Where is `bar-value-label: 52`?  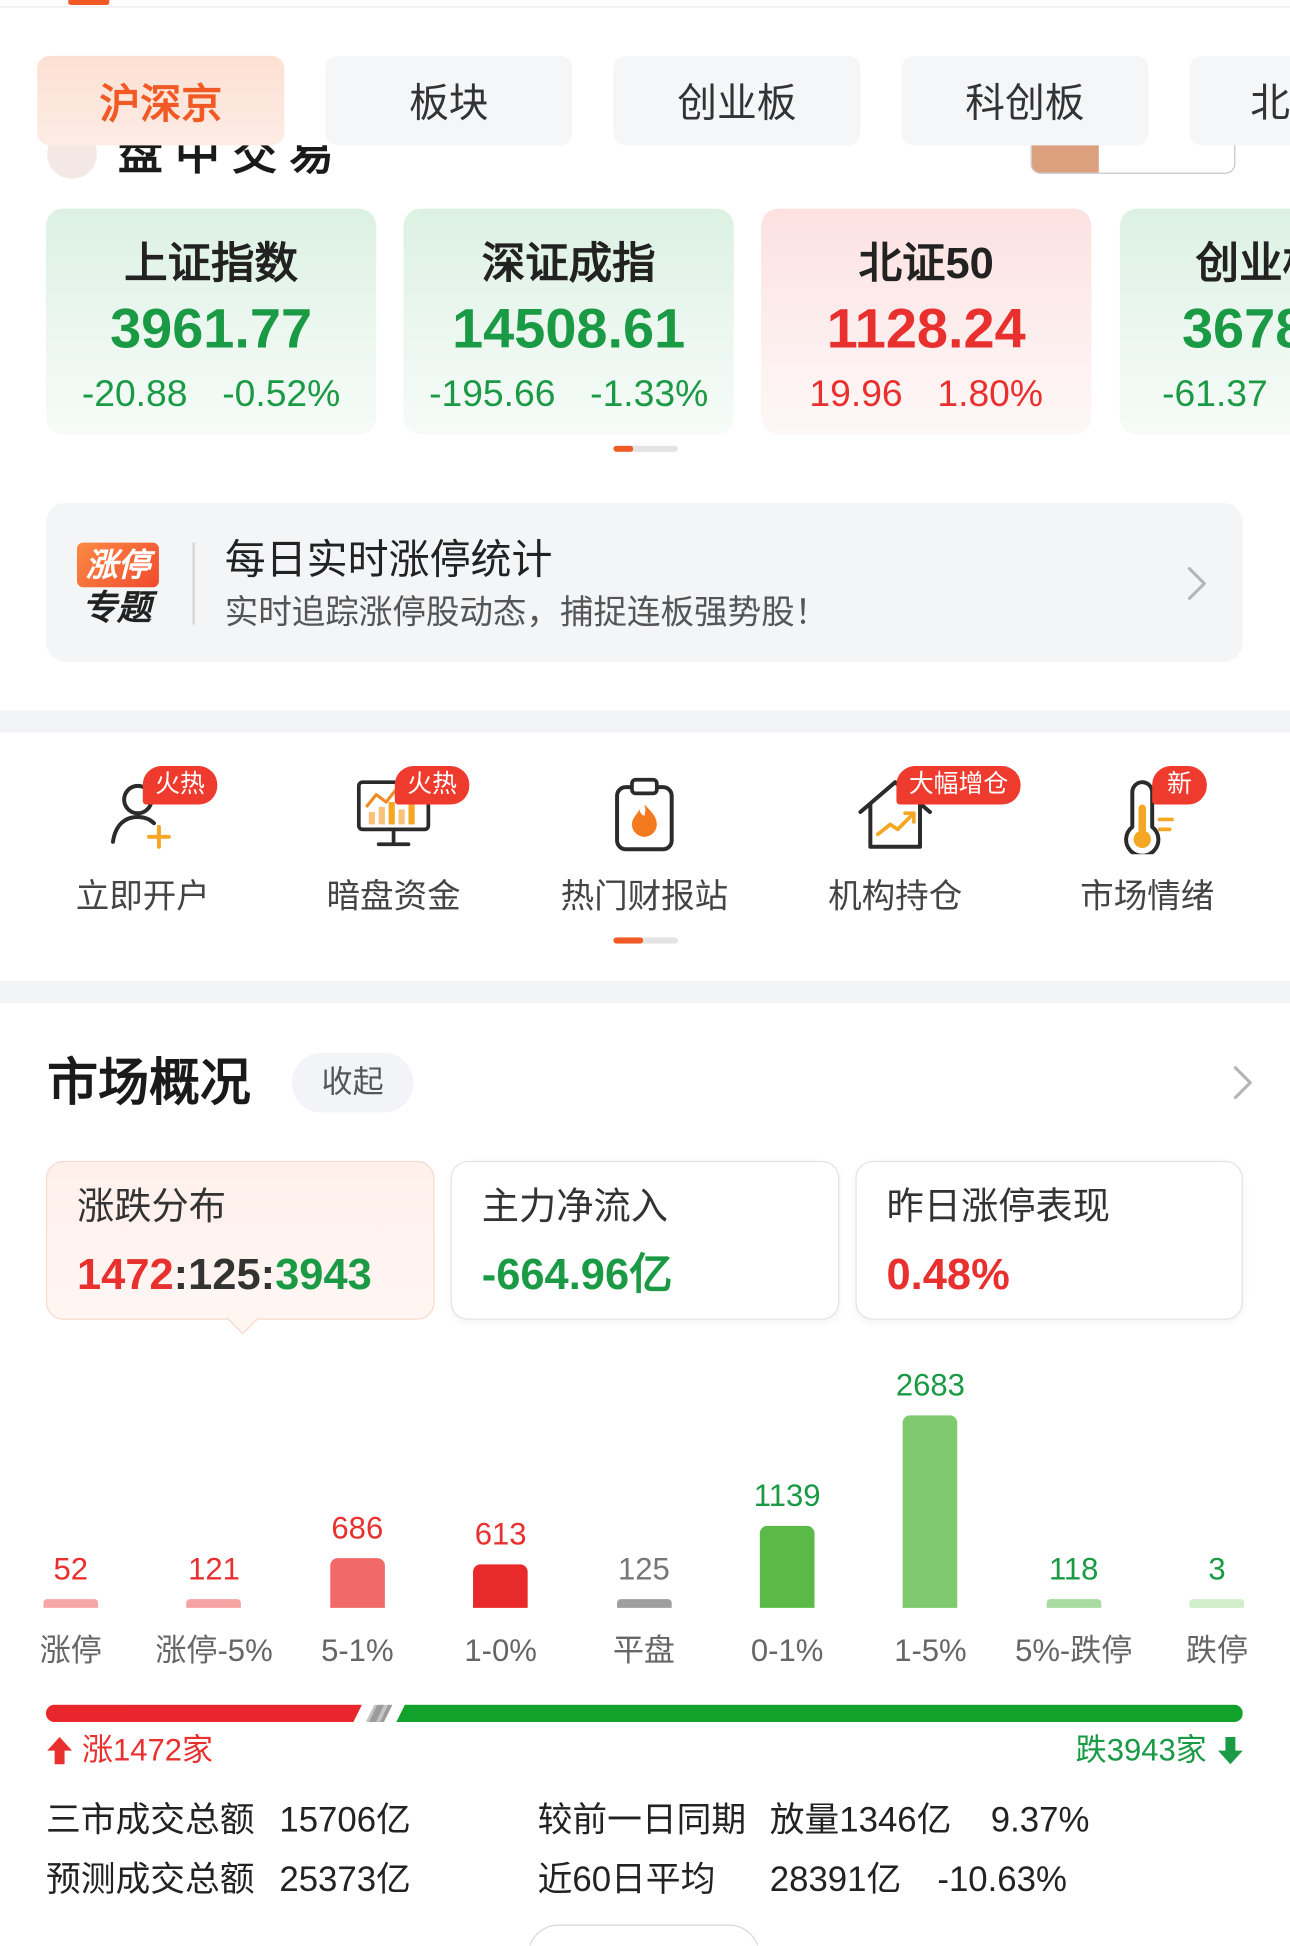
bar-value-label: 52 is located at coordinates (71, 1569).